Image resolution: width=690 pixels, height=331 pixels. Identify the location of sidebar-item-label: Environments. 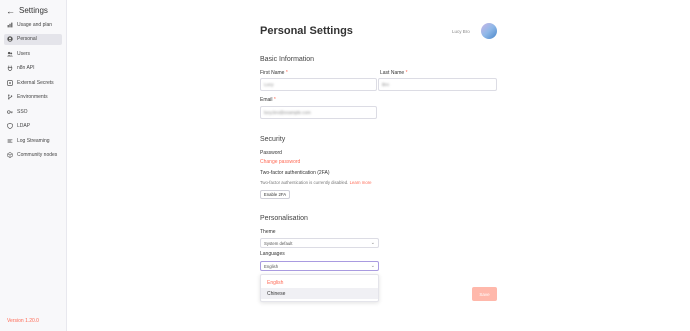
(32, 97).